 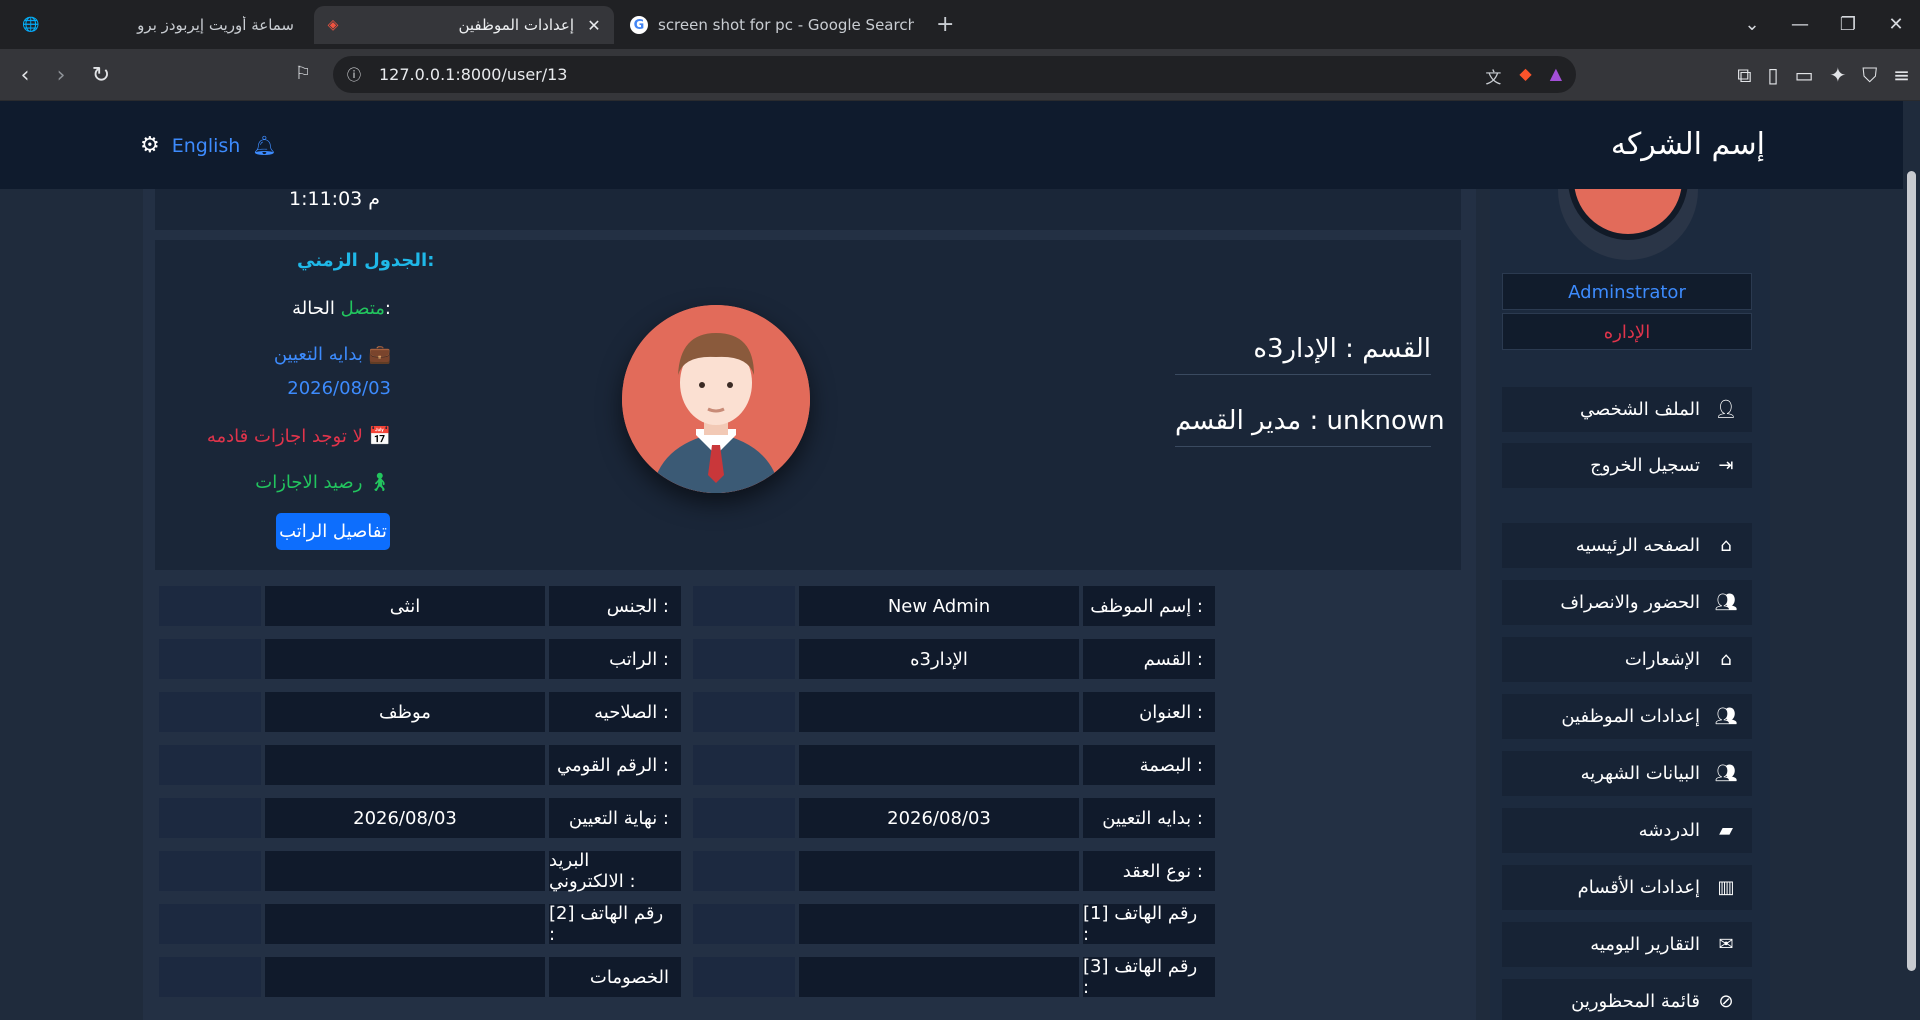 I want to click on status-value: متصل, so click(x=362, y=308).